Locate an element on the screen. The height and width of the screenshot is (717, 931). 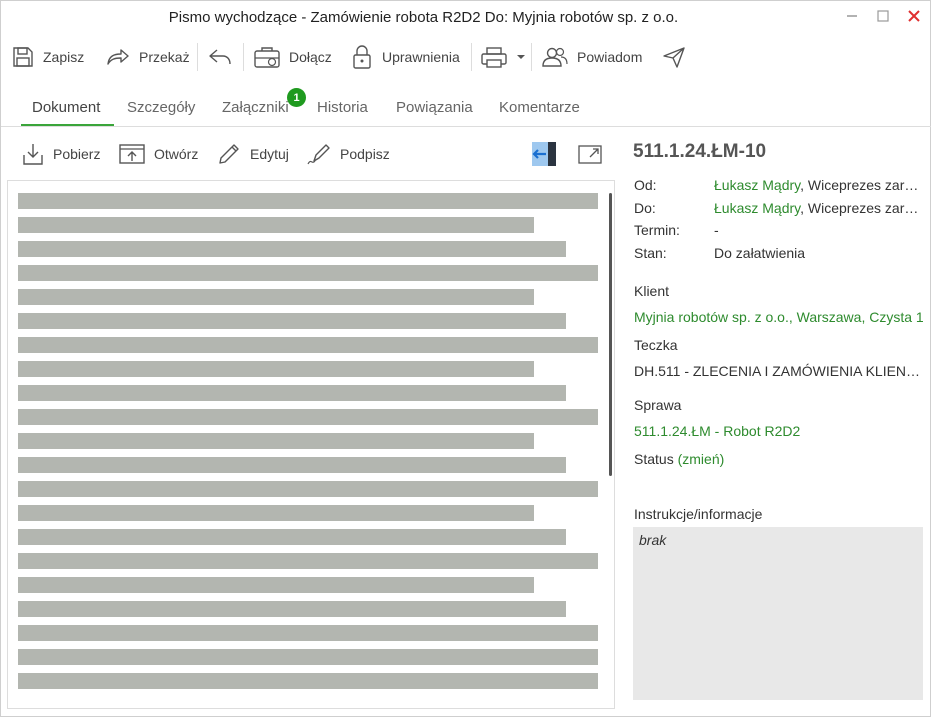
instructions-value: brak is located at coordinates (653, 540).